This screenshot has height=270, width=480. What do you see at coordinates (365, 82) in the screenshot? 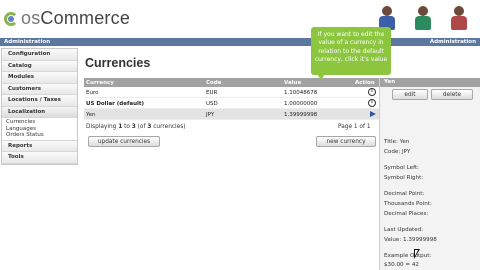
I see `header-action: Action` at bounding box center [365, 82].